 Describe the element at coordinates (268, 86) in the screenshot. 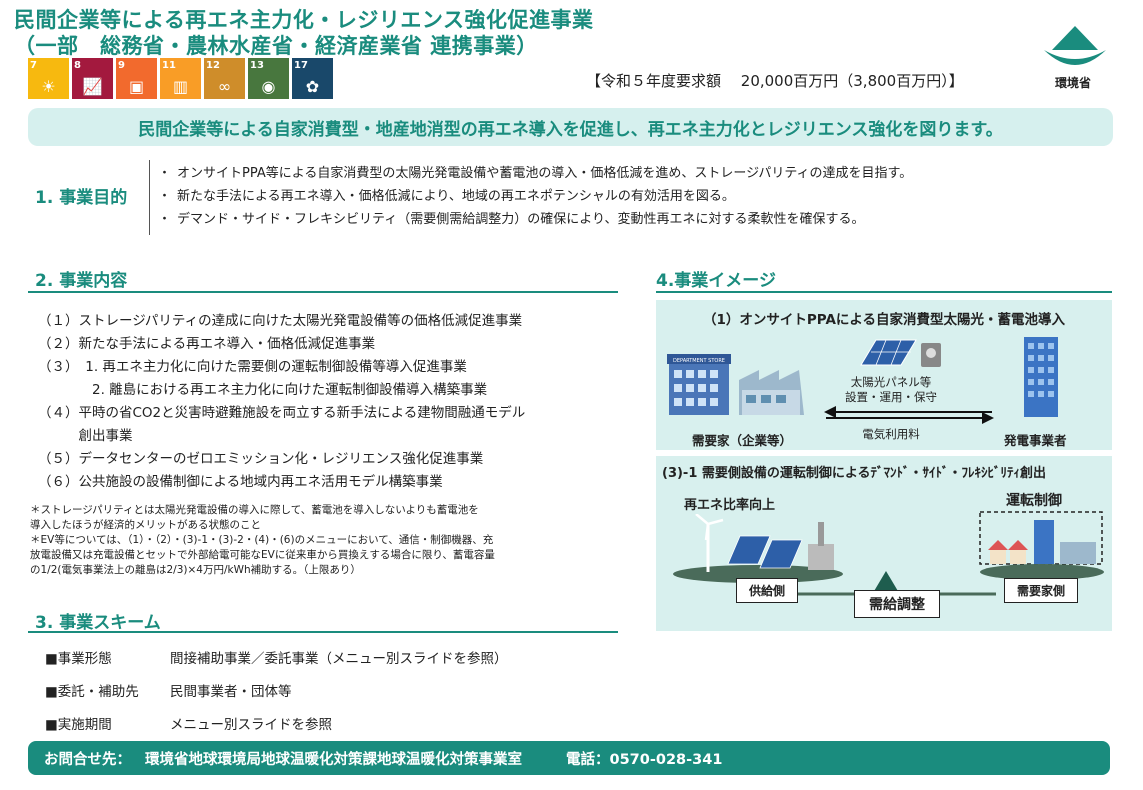

I see `sdg-goal-glyph: ◉` at that location.